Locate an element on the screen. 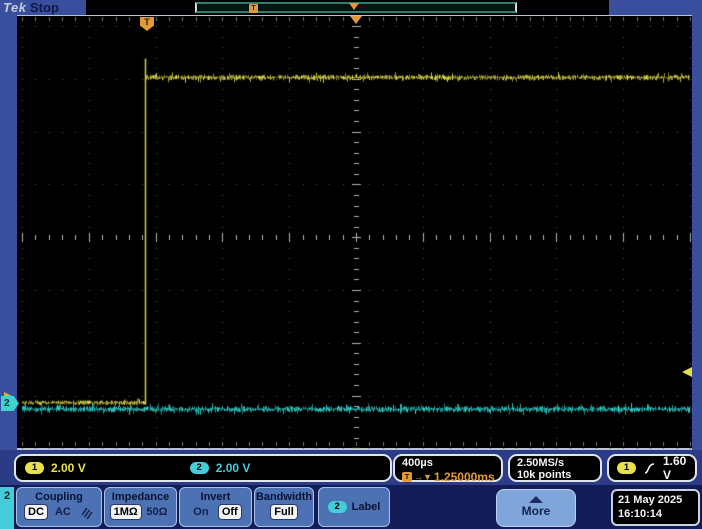 The image size is (702, 529). coupling-title: Coupling is located at coordinates (59, 497).